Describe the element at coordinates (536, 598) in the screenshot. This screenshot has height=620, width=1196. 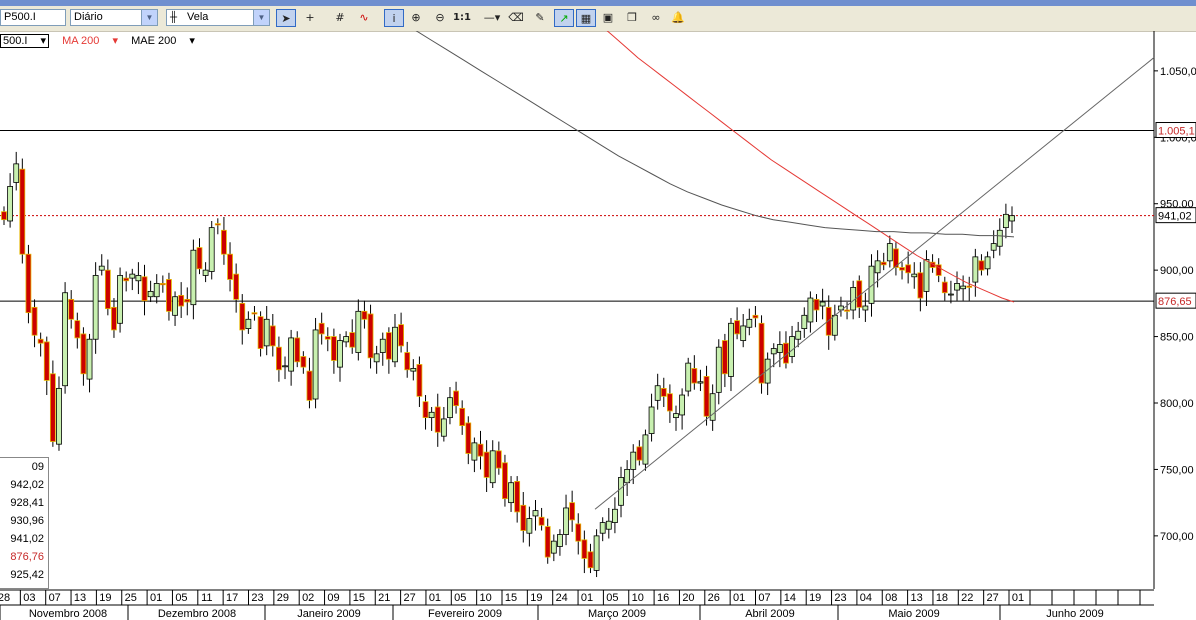
I see `x-tick-label: 19` at that location.